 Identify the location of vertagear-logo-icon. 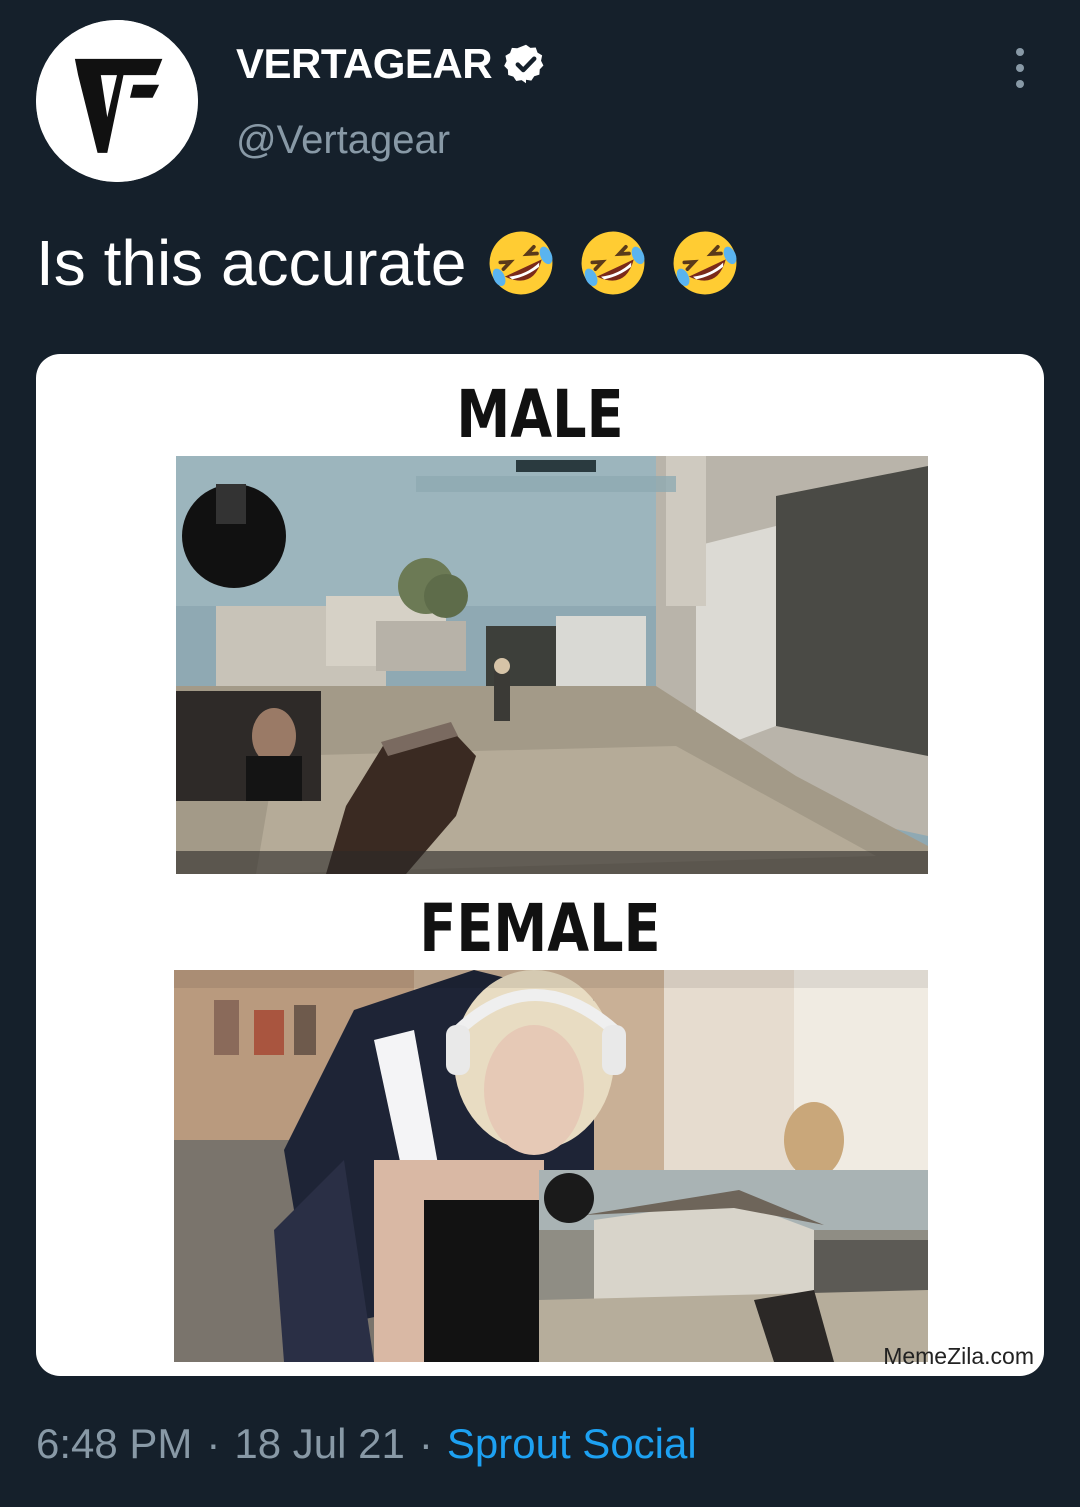
(117, 101).